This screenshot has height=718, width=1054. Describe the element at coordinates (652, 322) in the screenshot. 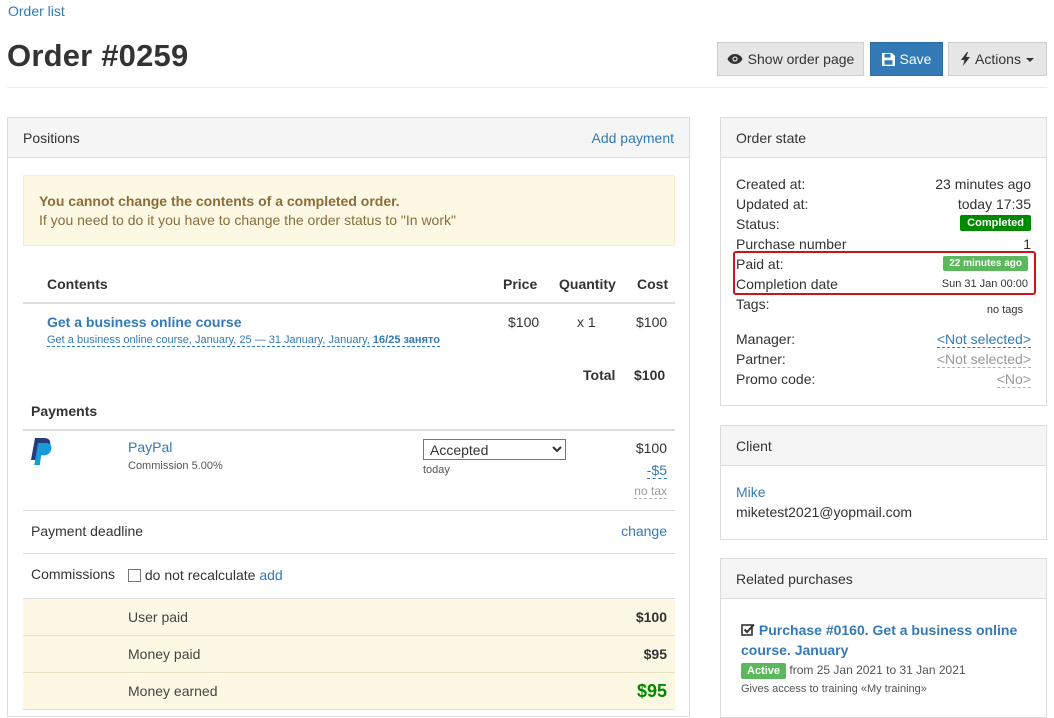

I see `item-cost: $100` at that location.